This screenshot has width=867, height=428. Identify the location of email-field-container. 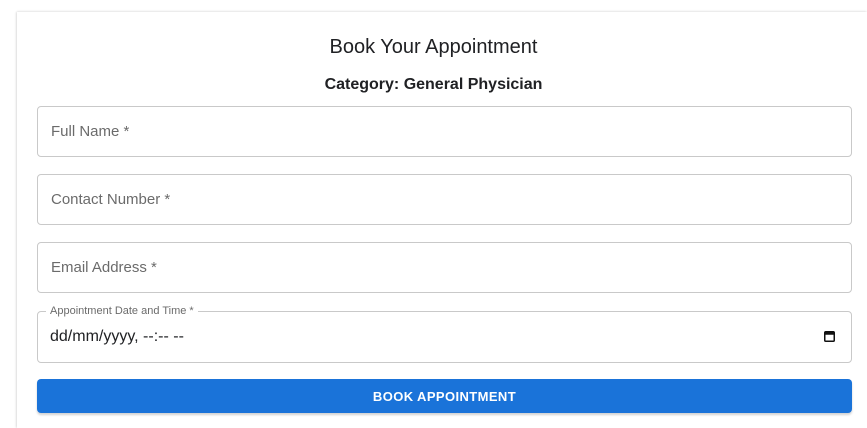
(444, 267).